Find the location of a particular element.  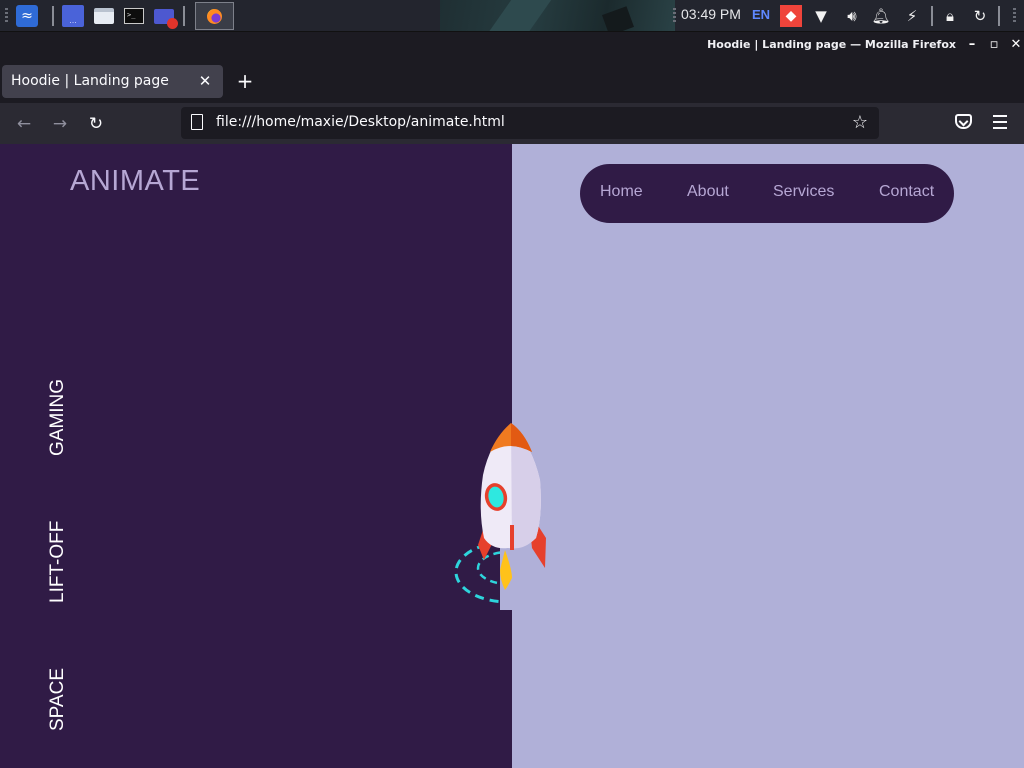

wallpaper-strip is located at coordinates (557, 15).